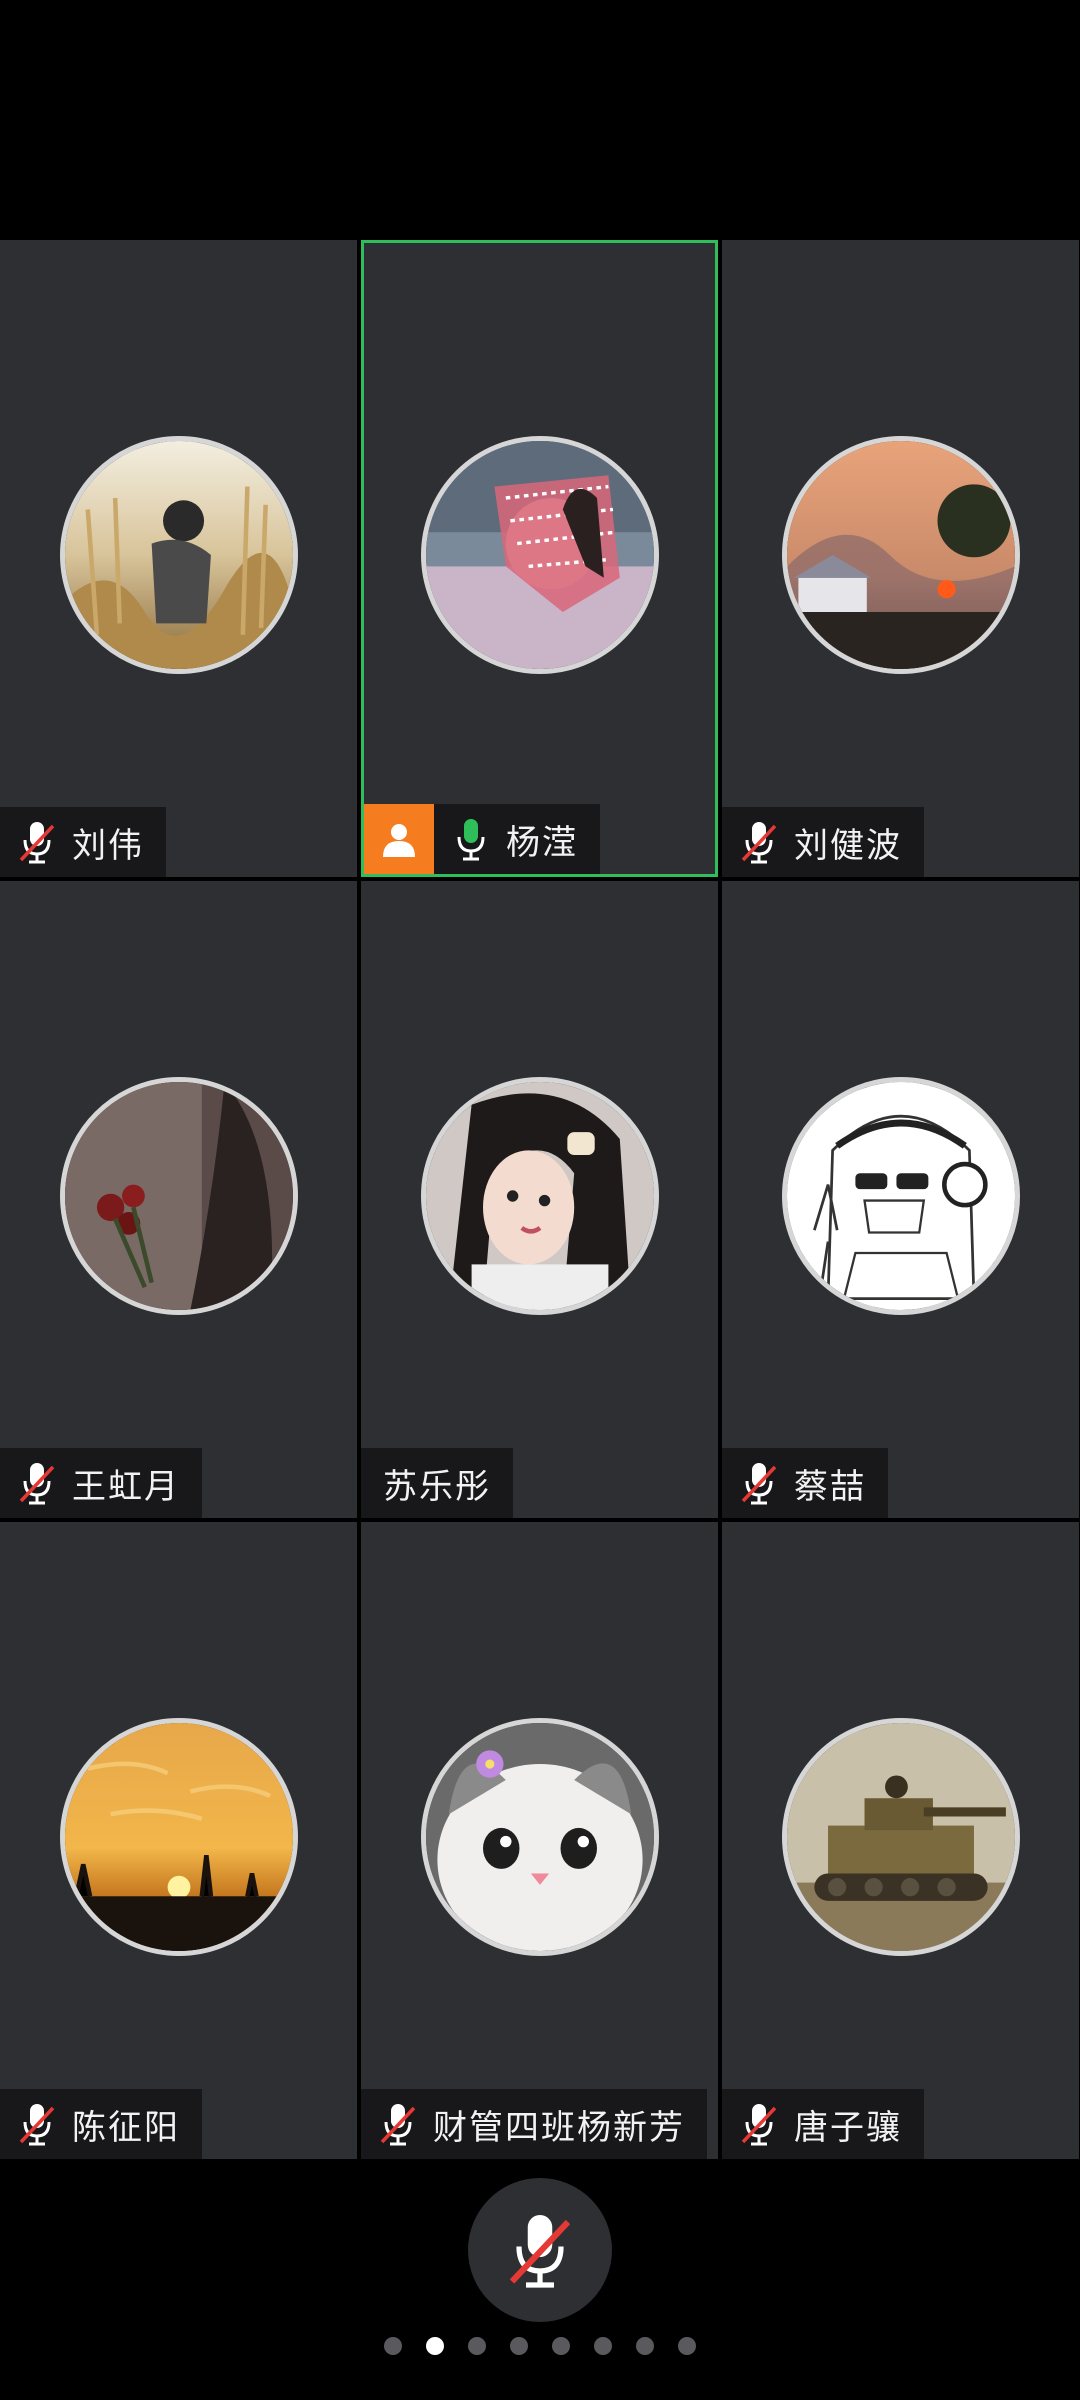 The width and height of the screenshot is (1080, 2400). Describe the element at coordinates (399, 839) in the screenshot. I see `person-icon` at that location.